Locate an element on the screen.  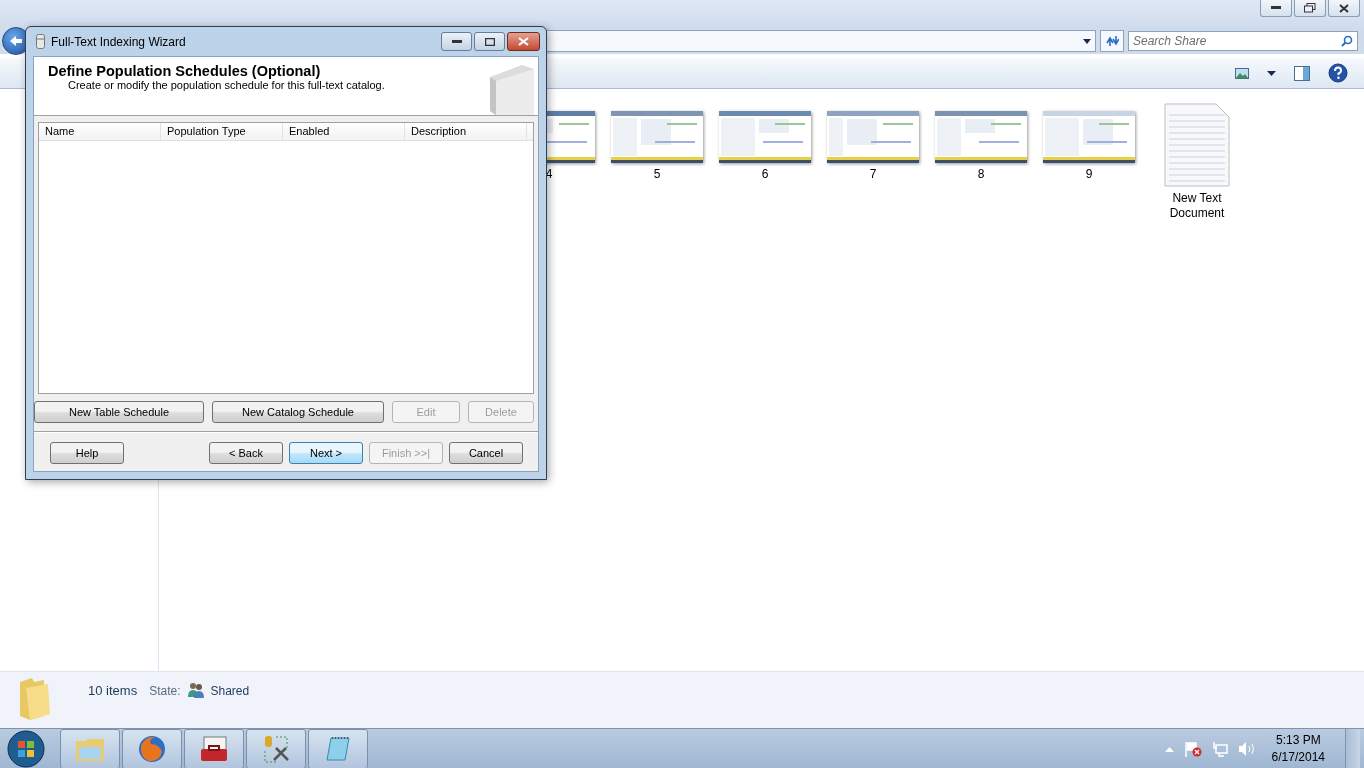
restore-icon is located at coordinates (1310, 8).